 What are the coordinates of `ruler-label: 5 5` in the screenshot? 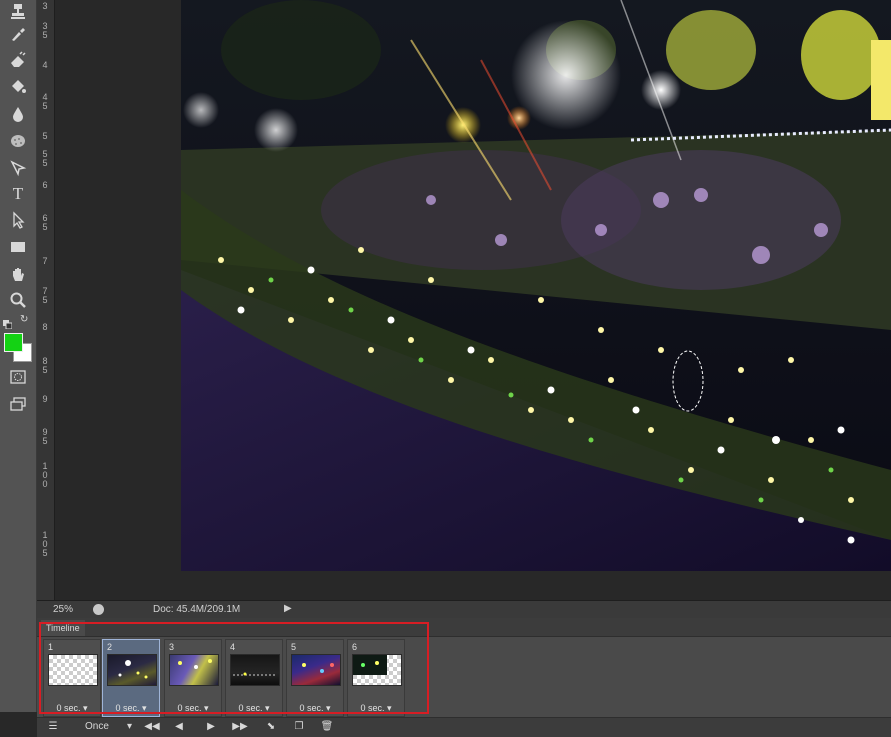 It's located at (45, 158).